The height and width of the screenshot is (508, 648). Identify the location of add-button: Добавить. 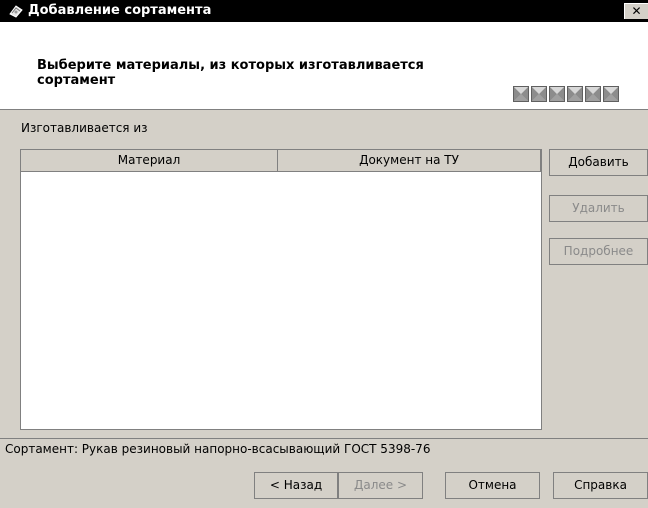
(598, 162).